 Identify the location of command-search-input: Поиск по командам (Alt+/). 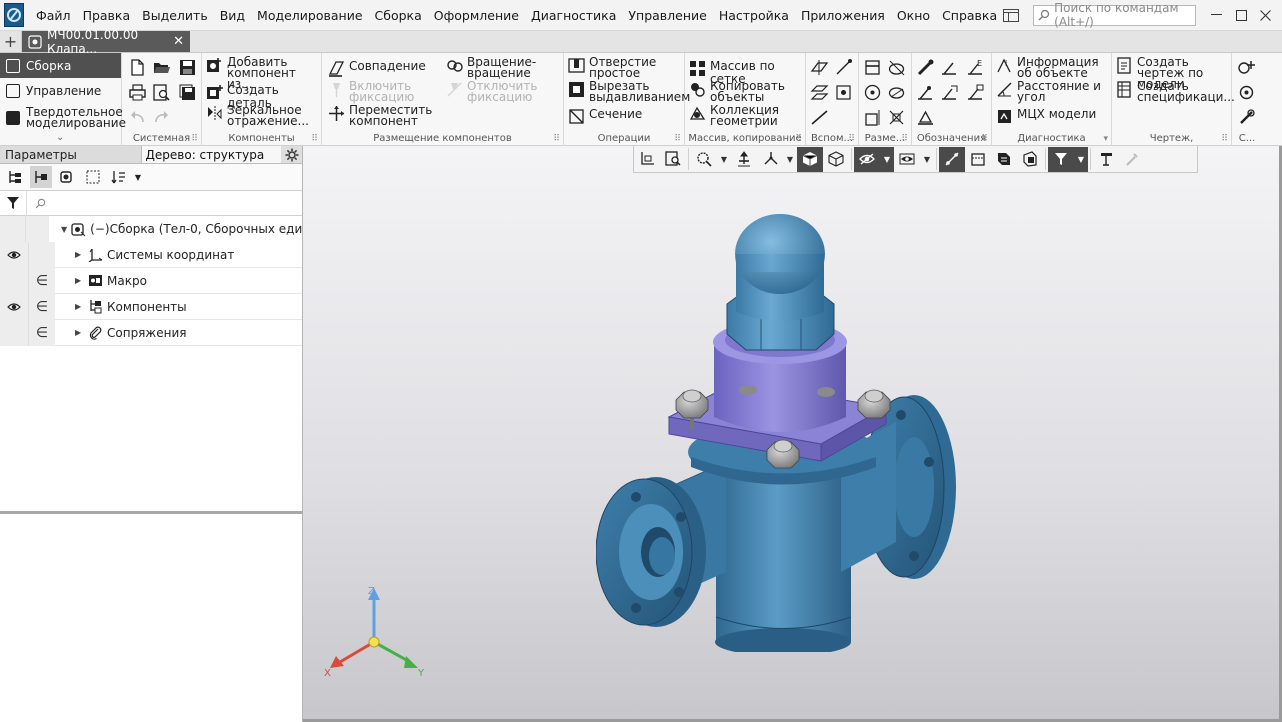
(1115, 15).